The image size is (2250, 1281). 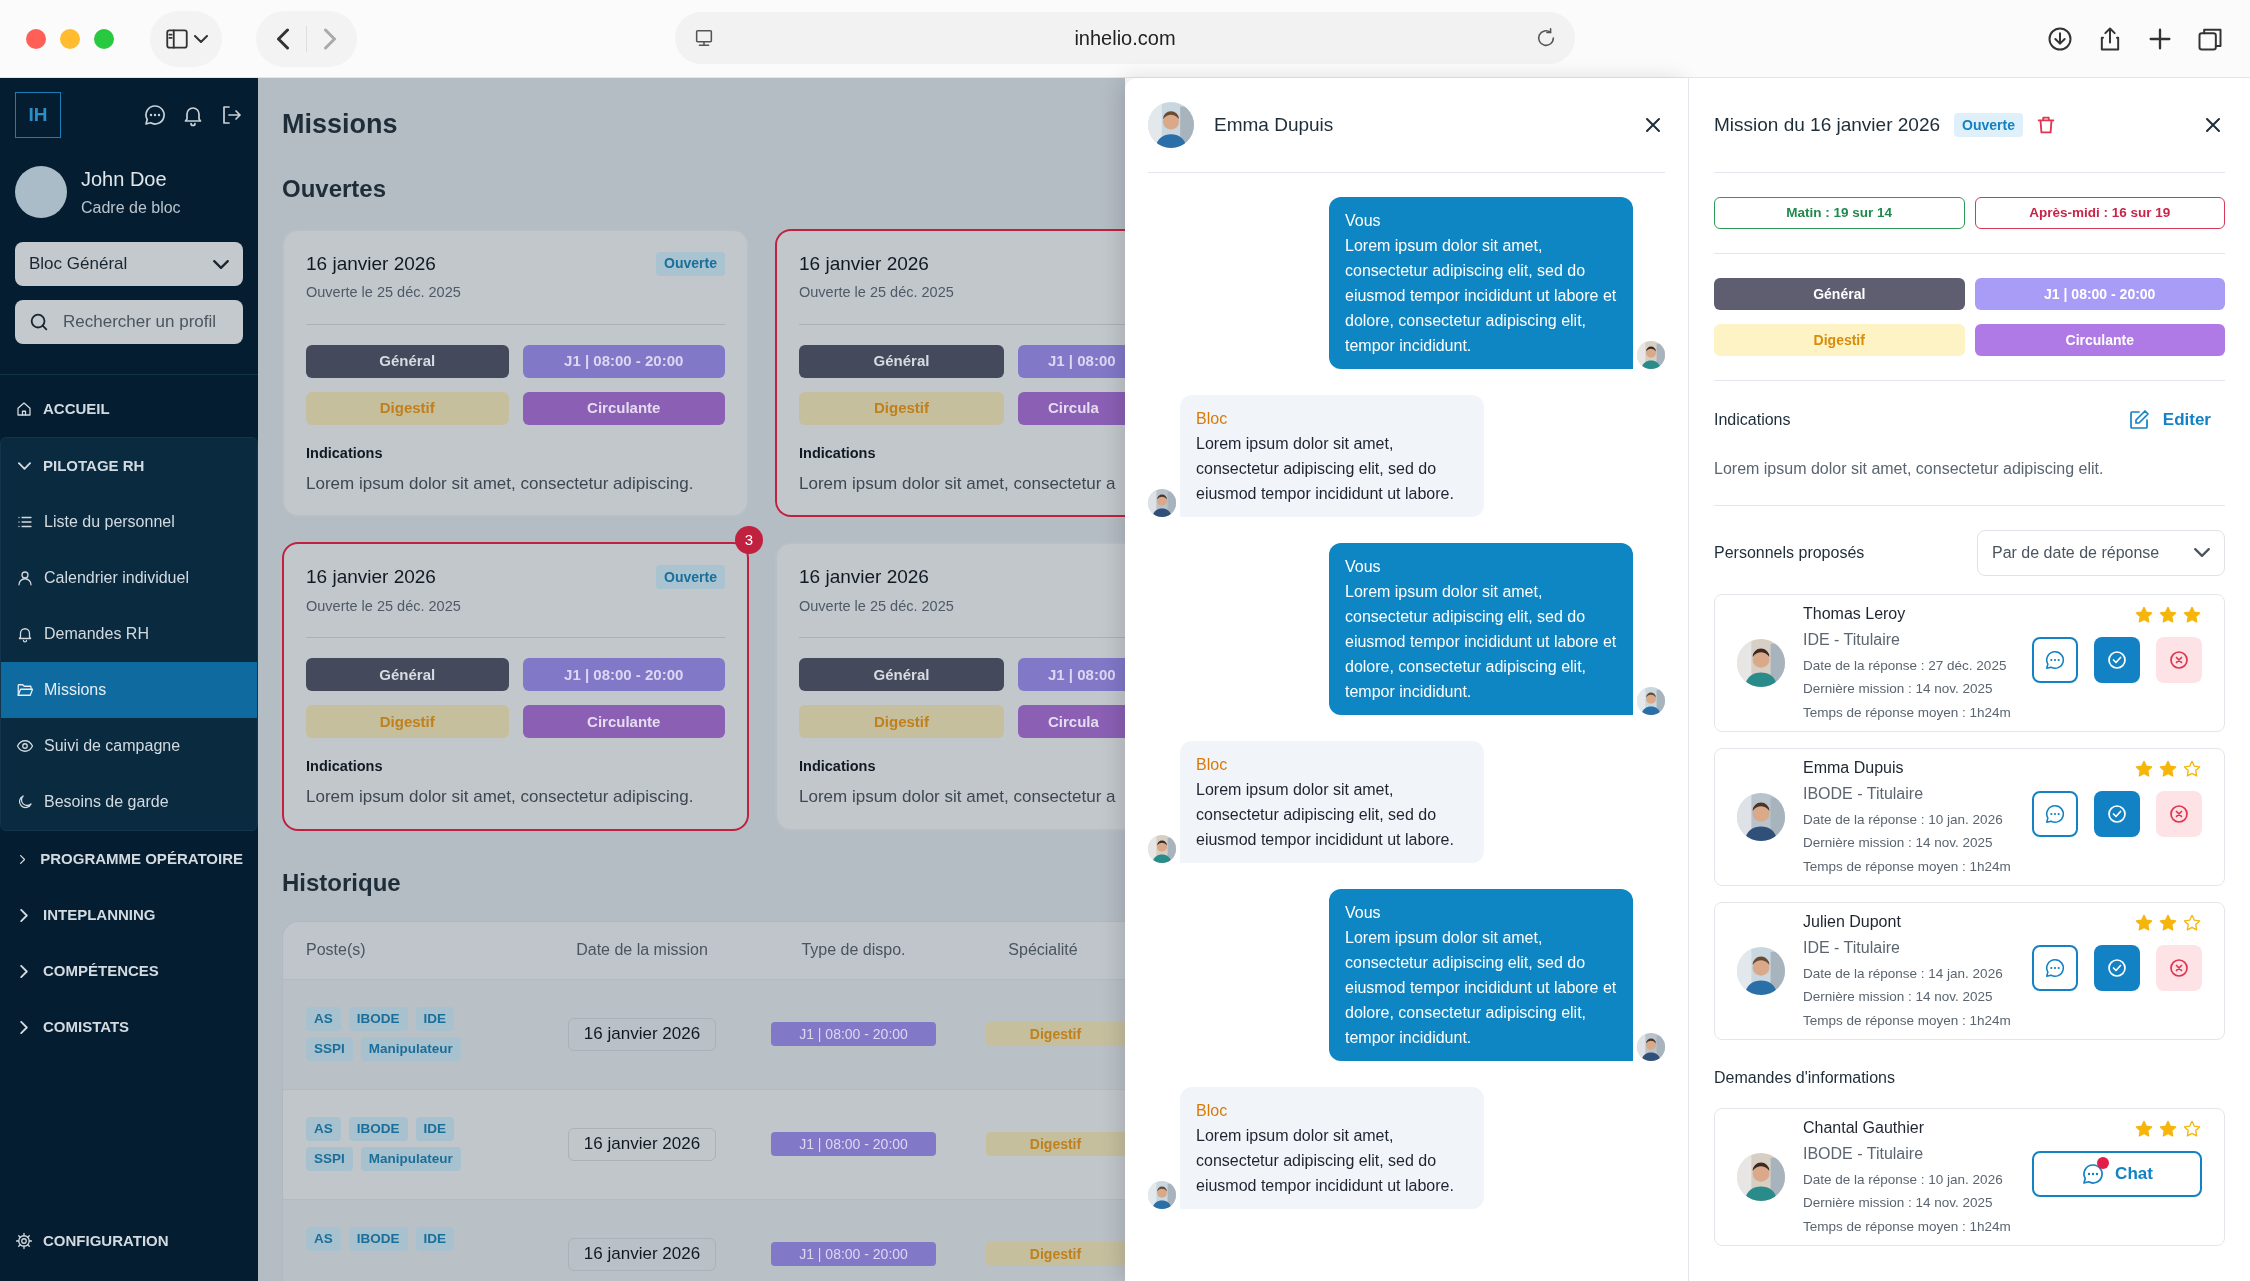 I want to click on nav-section: COMPÉTENCES, so click(x=129, y=971).